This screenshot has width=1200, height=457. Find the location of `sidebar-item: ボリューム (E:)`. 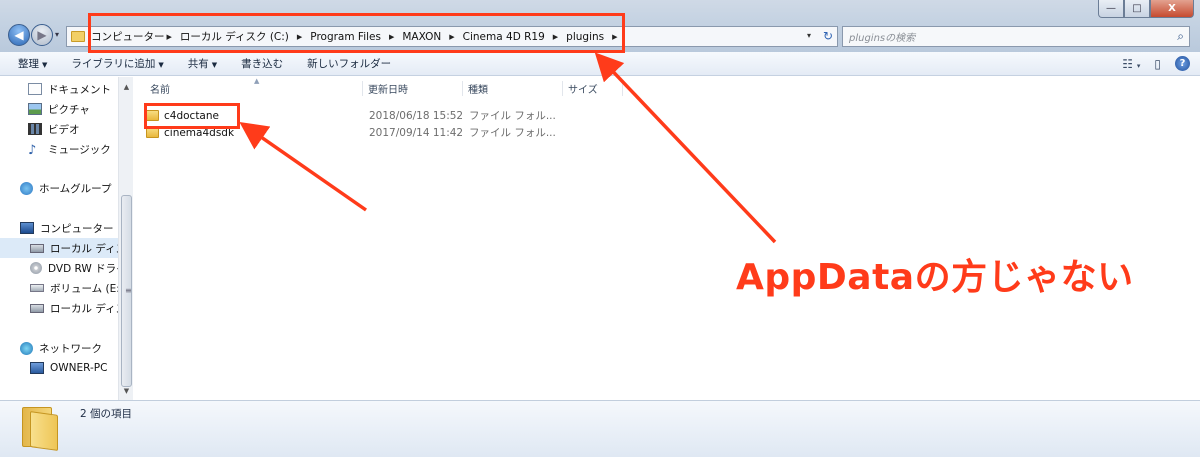

sidebar-item: ボリューム (E:) is located at coordinates (59, 288).